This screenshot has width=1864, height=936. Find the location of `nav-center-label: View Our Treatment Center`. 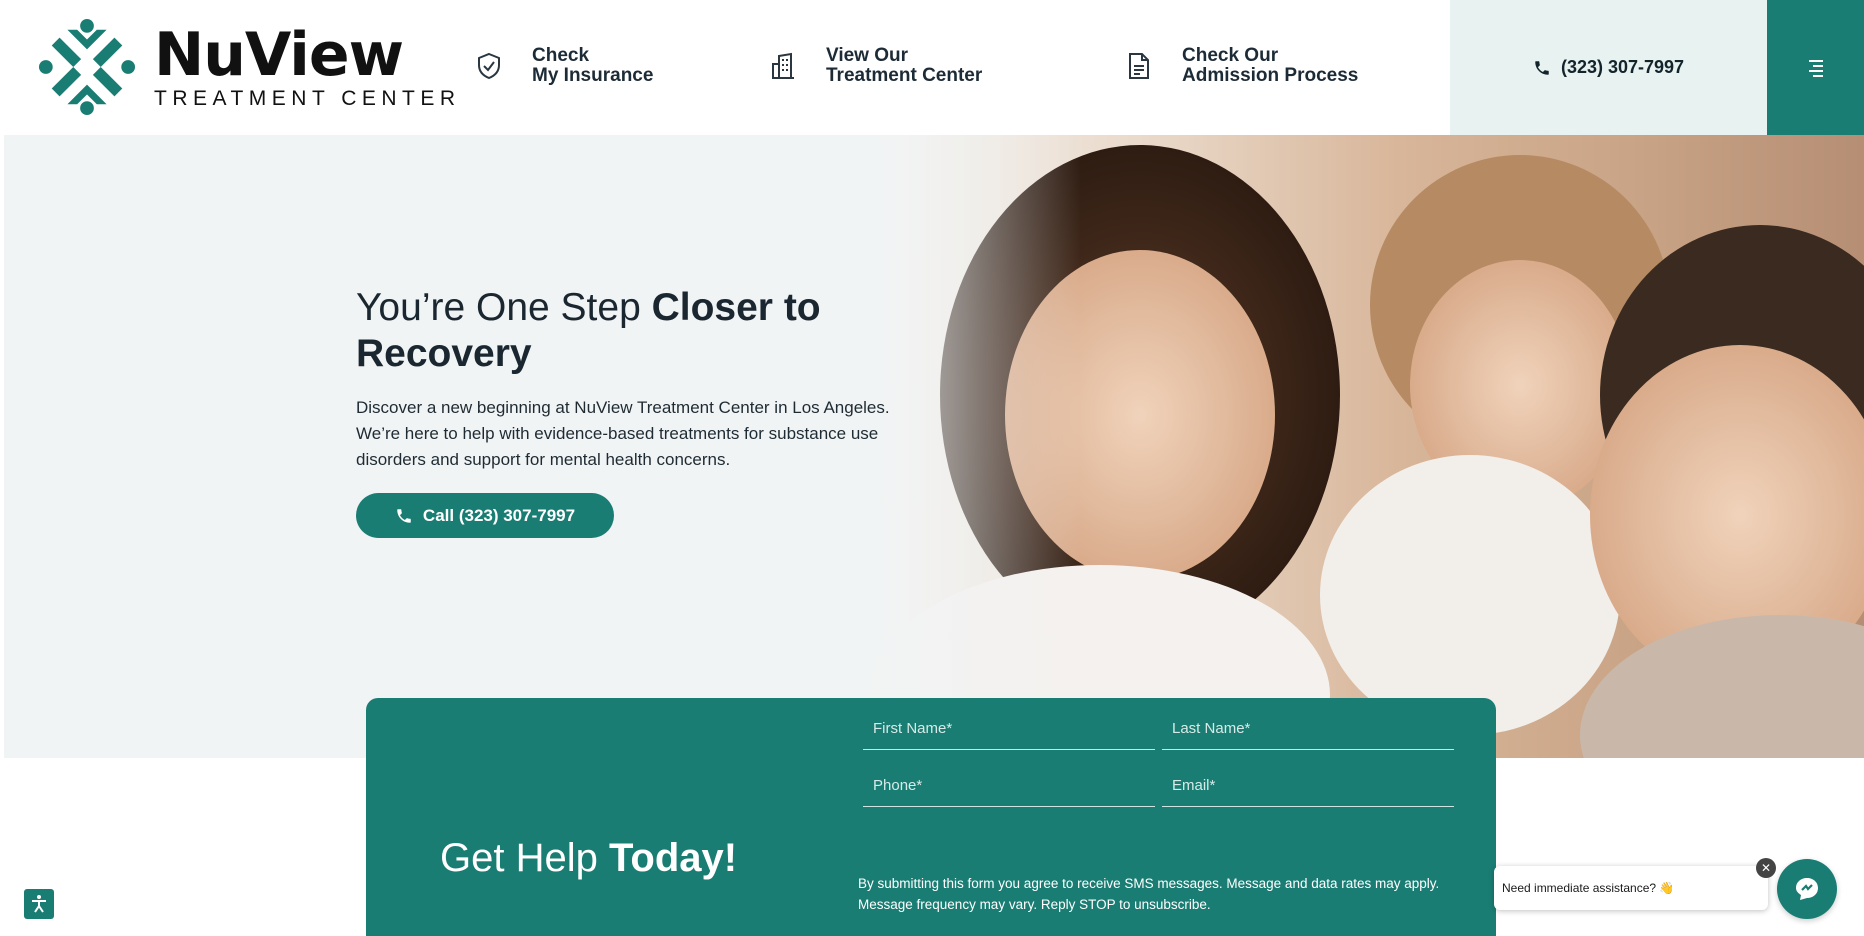

nav-center-label: View Our Treatment Center is located at coordinates (904, 66).